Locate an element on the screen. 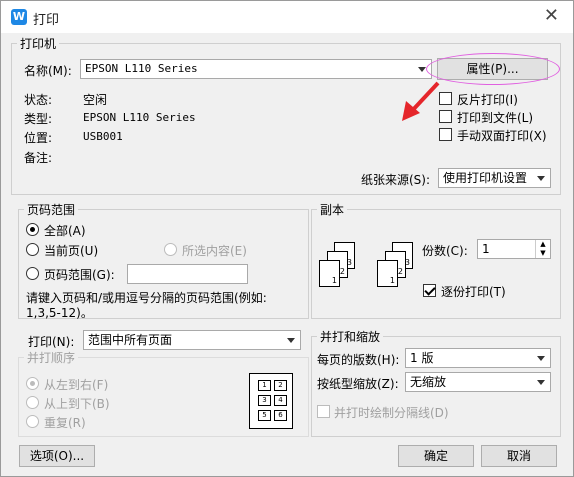 The height and width of the screenshot is (477, 574). page-range-hint-line2: 1,3,5-12)。 is located at coordinates (59, 313).